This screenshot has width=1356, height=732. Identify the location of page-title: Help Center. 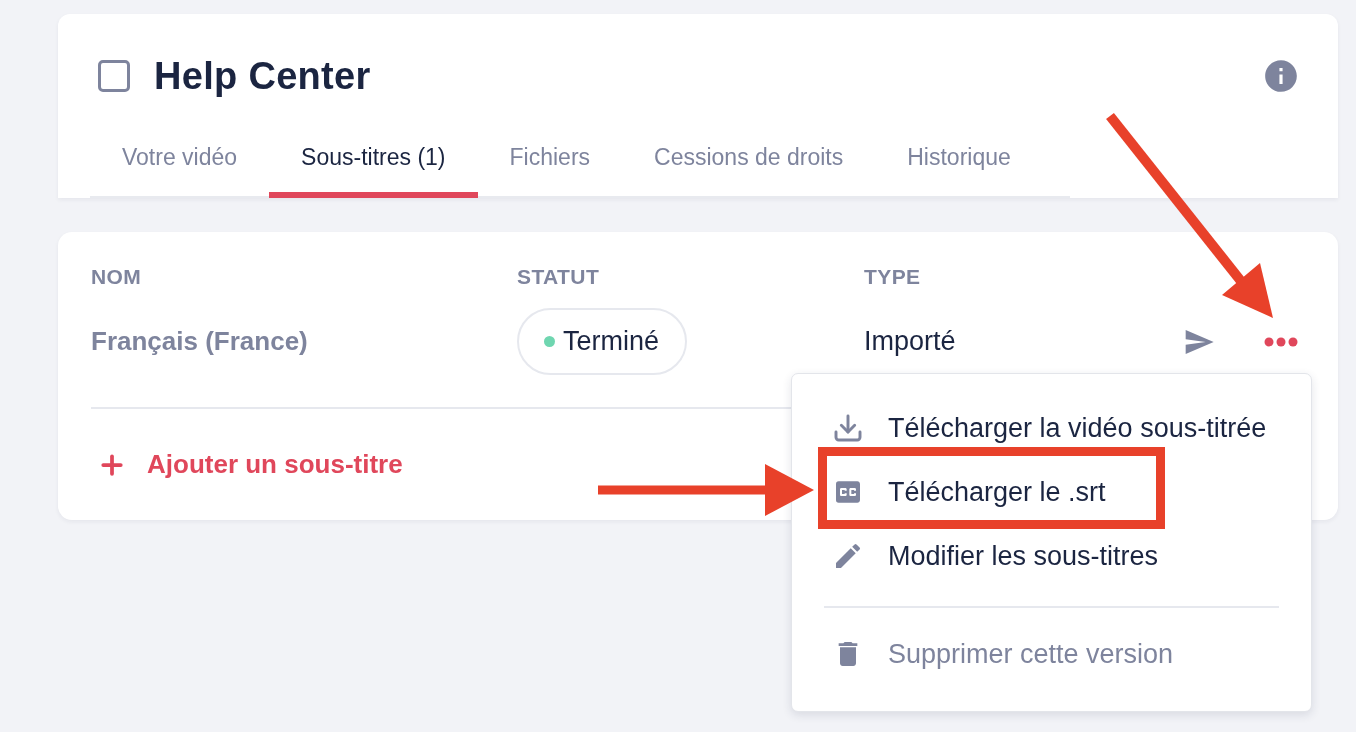
(262, 76).